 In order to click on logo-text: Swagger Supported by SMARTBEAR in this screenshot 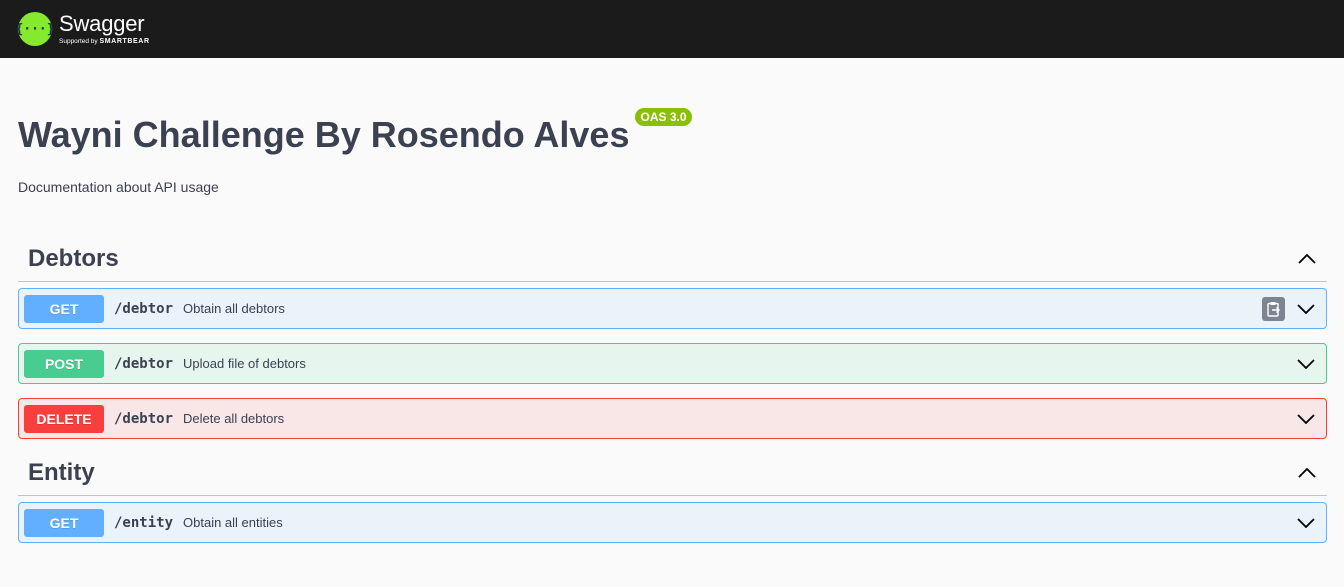, I will do `click(104, 28)`.